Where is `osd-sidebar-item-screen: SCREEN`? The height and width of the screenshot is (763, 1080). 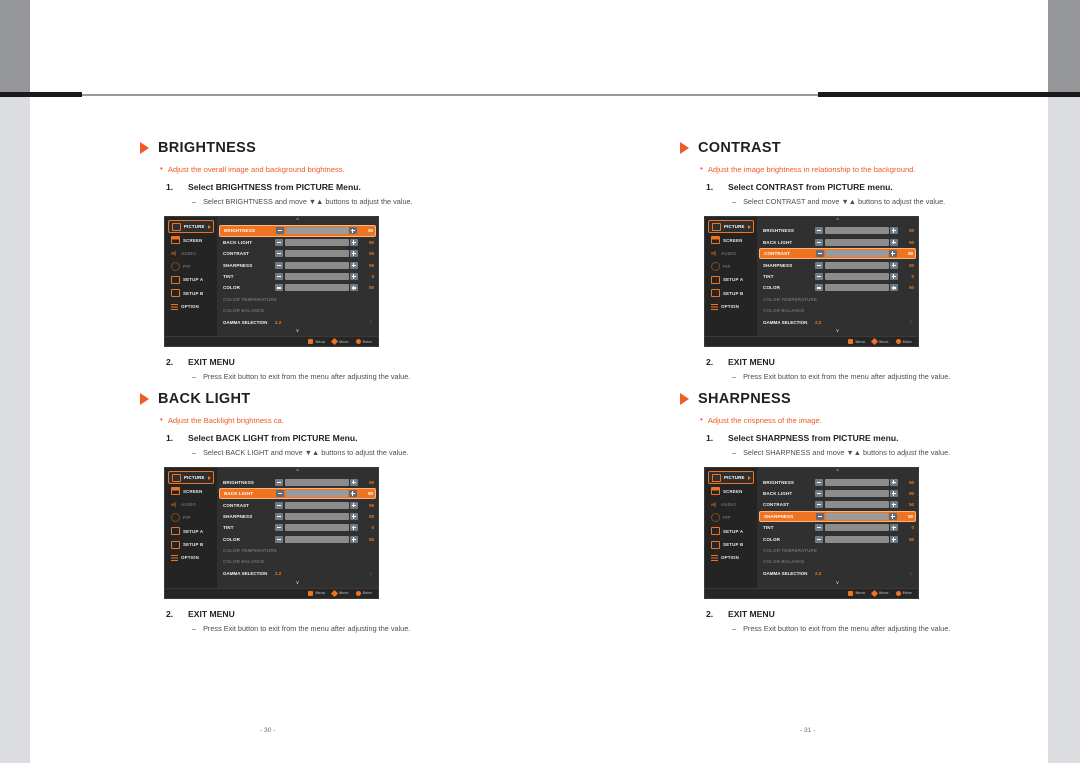 osd-sidebar-item-screen: SCREEN is located at coordinates (191, 491).